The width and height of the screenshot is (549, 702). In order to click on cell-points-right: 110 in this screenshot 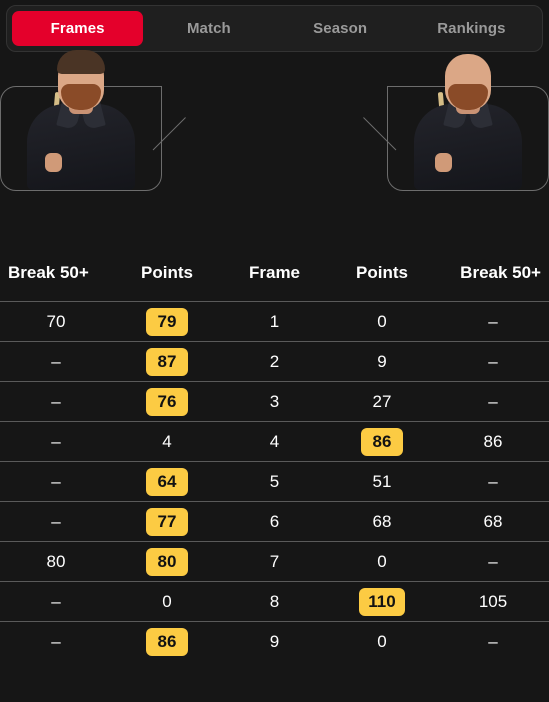, I will do `click(382, 601)`.